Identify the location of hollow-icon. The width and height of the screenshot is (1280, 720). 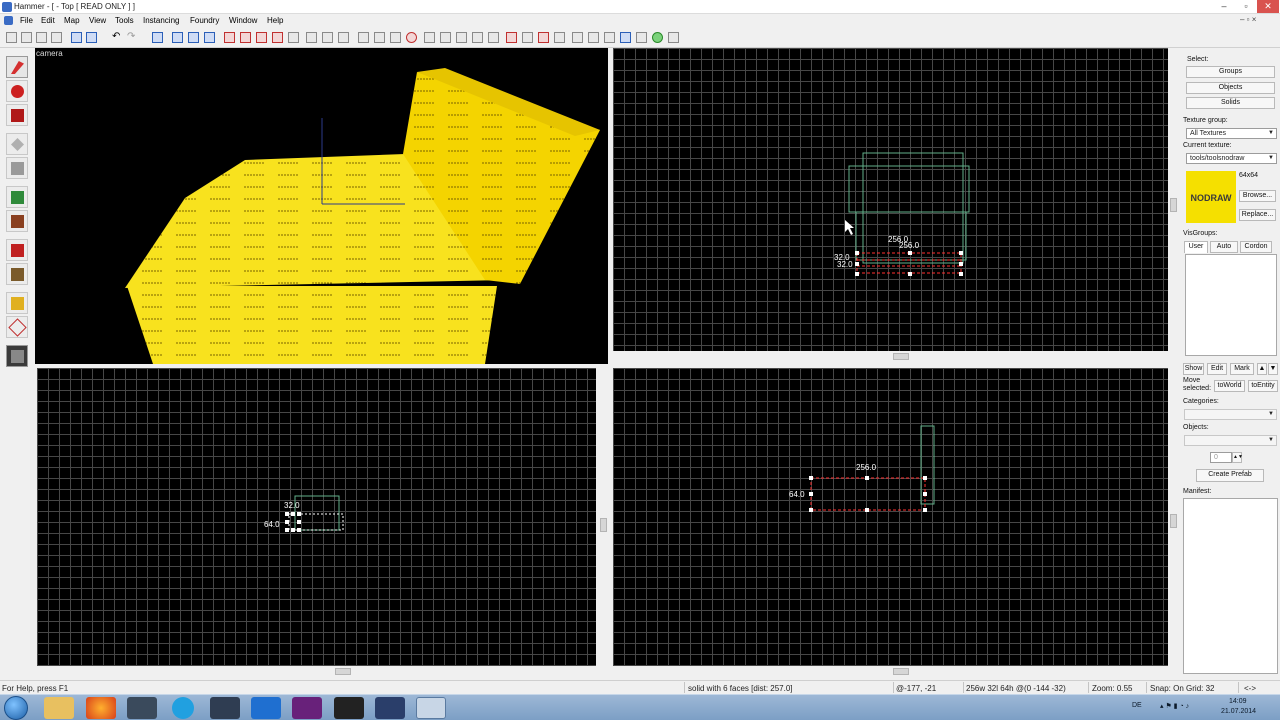
(177, 37).